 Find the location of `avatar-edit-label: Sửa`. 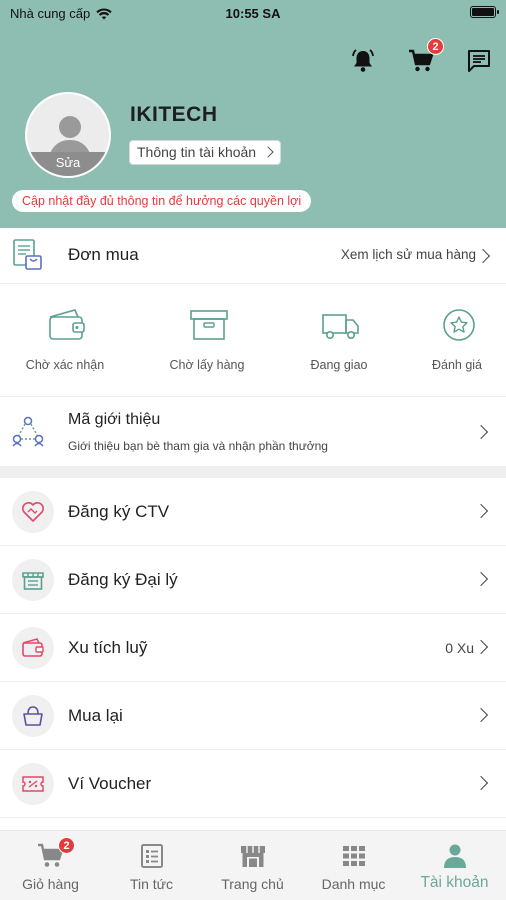

avatar-edit-label: Sửa is located at coordinates (68, 164).